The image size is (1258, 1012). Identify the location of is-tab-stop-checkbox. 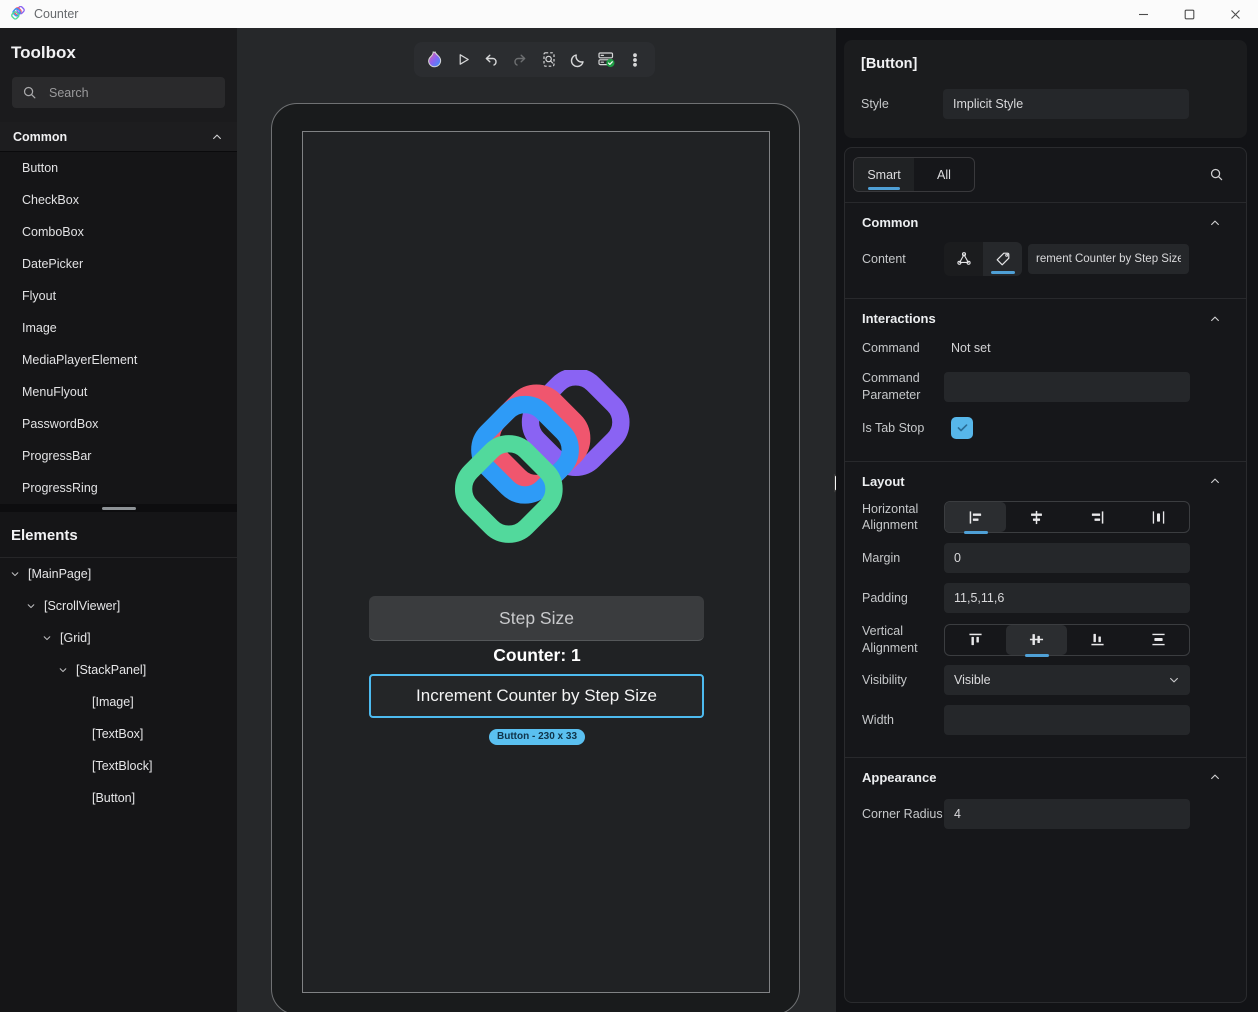
(962, 427).